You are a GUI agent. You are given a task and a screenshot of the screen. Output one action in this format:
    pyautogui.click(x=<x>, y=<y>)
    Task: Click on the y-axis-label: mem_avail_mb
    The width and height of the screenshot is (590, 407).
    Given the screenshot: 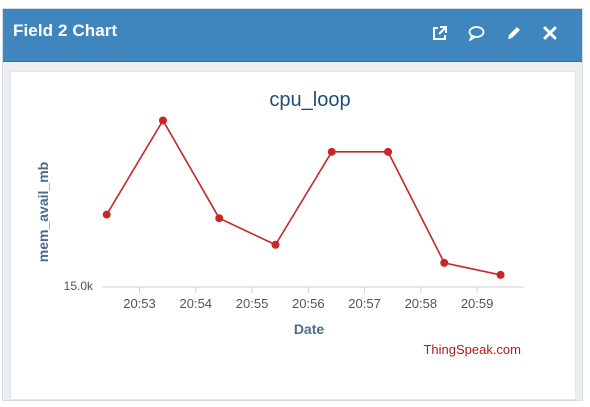 What is the action you would take?
    pyautogui.click(x=43, y=212)
    